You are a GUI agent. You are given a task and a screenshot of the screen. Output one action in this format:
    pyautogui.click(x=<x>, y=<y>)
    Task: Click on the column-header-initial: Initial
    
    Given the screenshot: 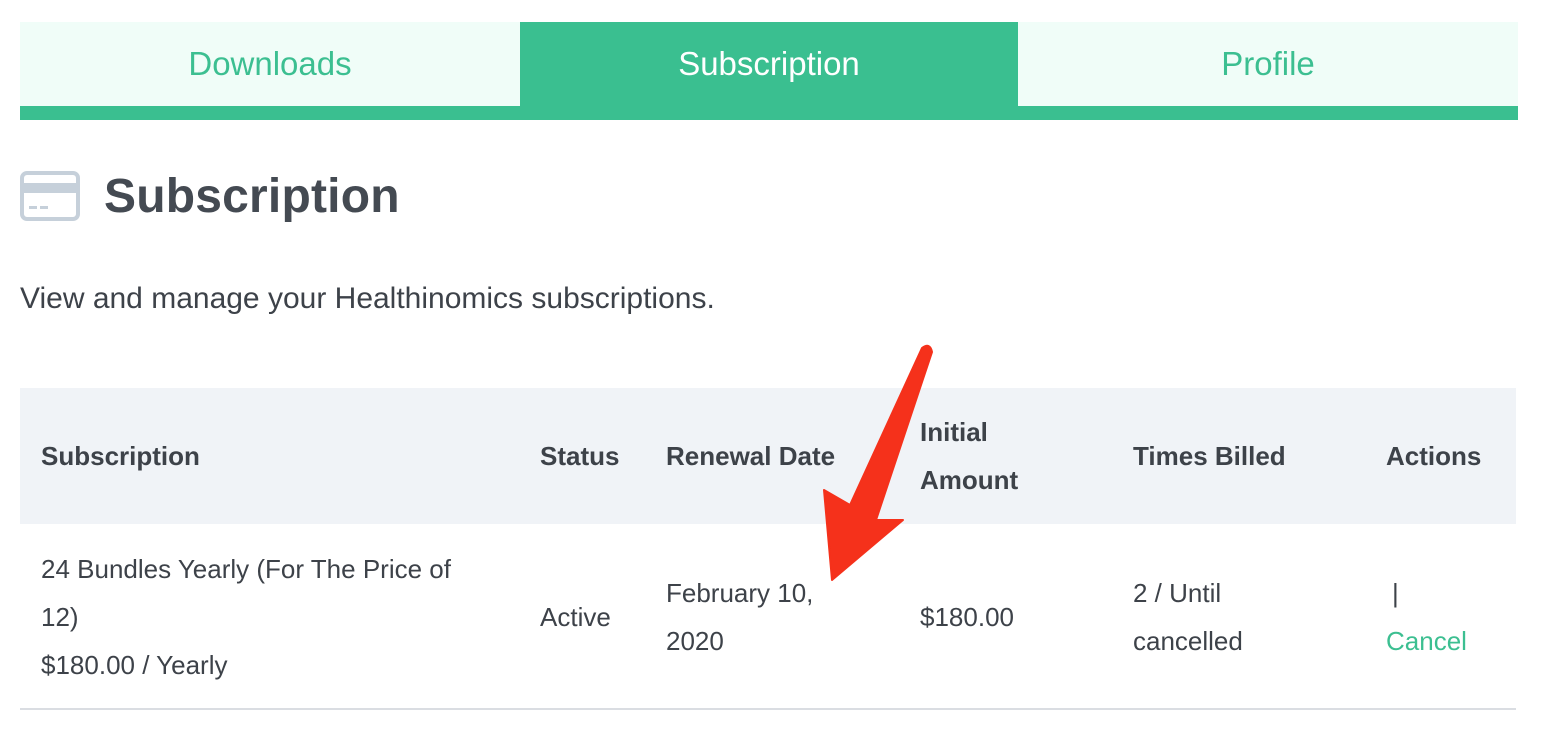 What is the action you would take?
    pyautogui.click(x=954, y=432)
    